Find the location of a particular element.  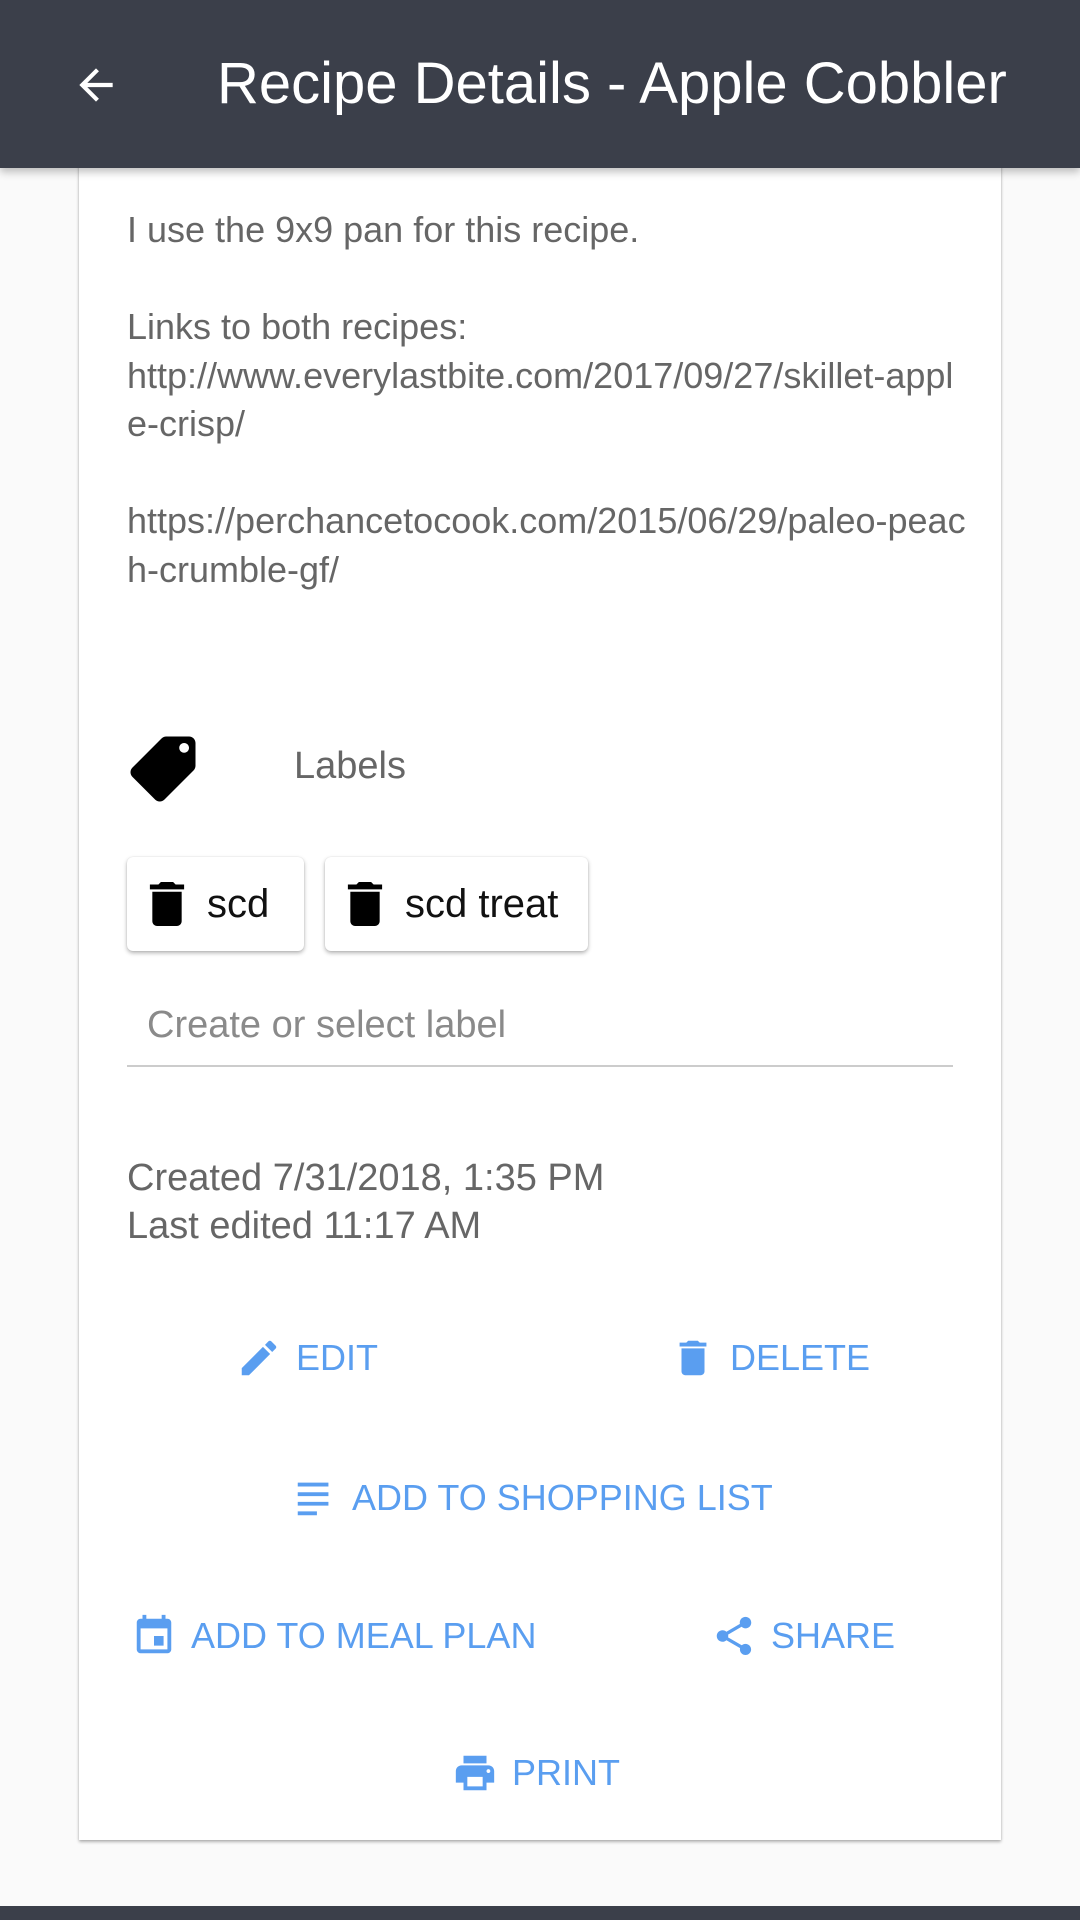

share-icon is located at coordinates (734, 1636).